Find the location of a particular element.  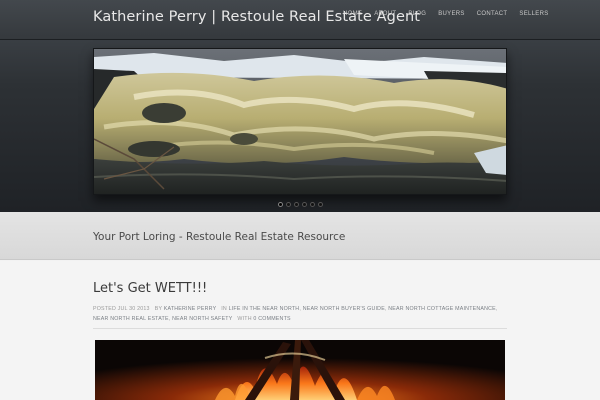

post-author-link: KATHERINE PERRY is located at coordinates (190, 309).